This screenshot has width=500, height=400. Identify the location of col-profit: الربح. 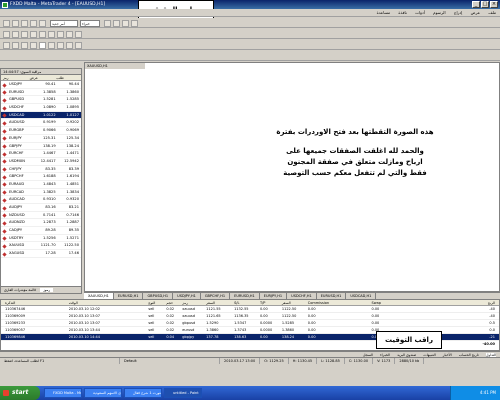
(470, 302).